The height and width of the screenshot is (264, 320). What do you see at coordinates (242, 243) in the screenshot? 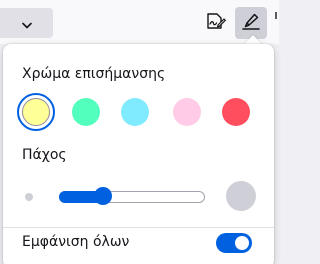
I see `show-all-toggle-knob` at bounding box center [242, 243].